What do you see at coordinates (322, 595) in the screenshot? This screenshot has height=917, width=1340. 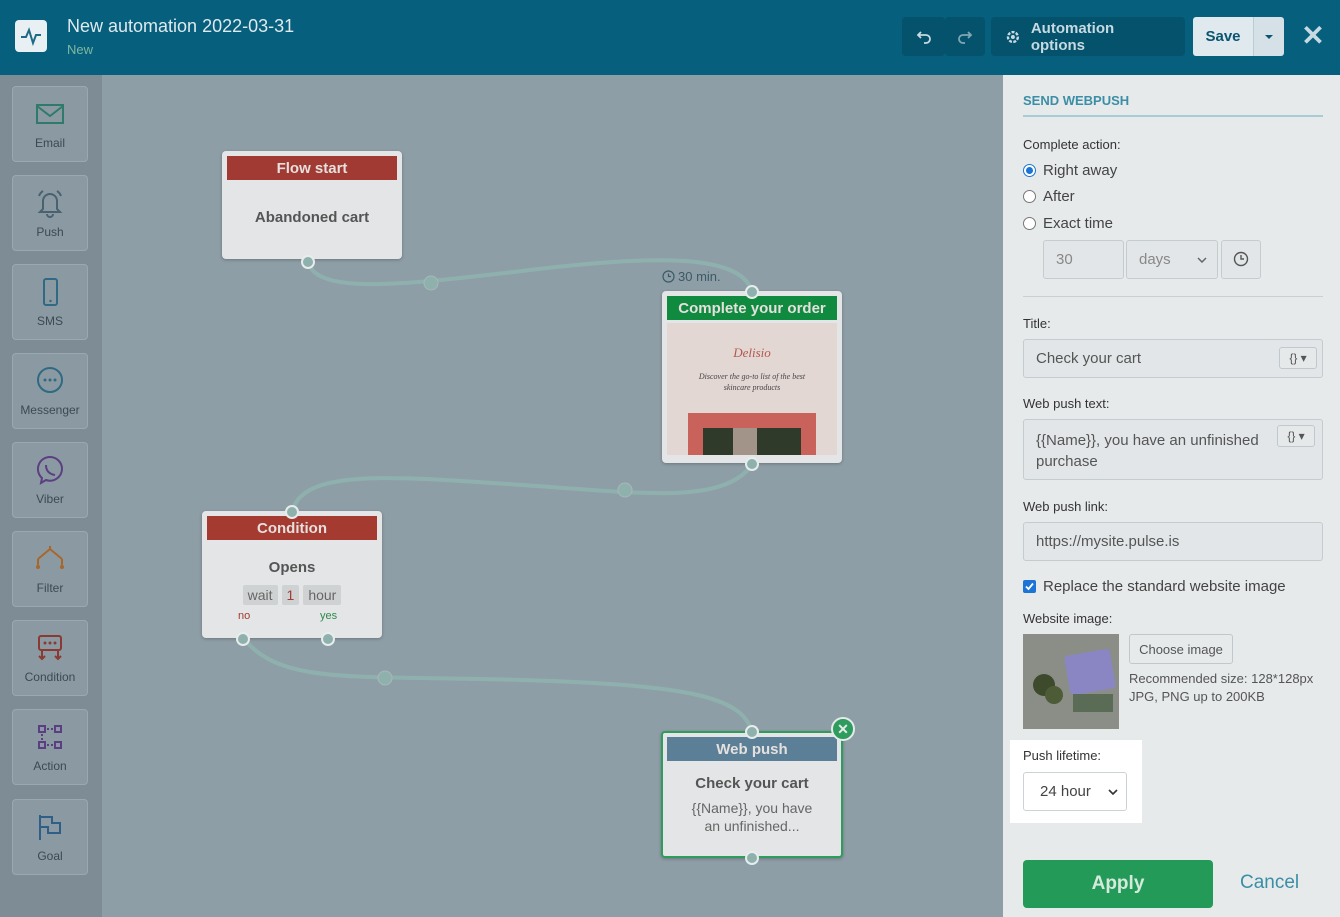 I see `condition-unit: hour` at bounding box center [322, 595].